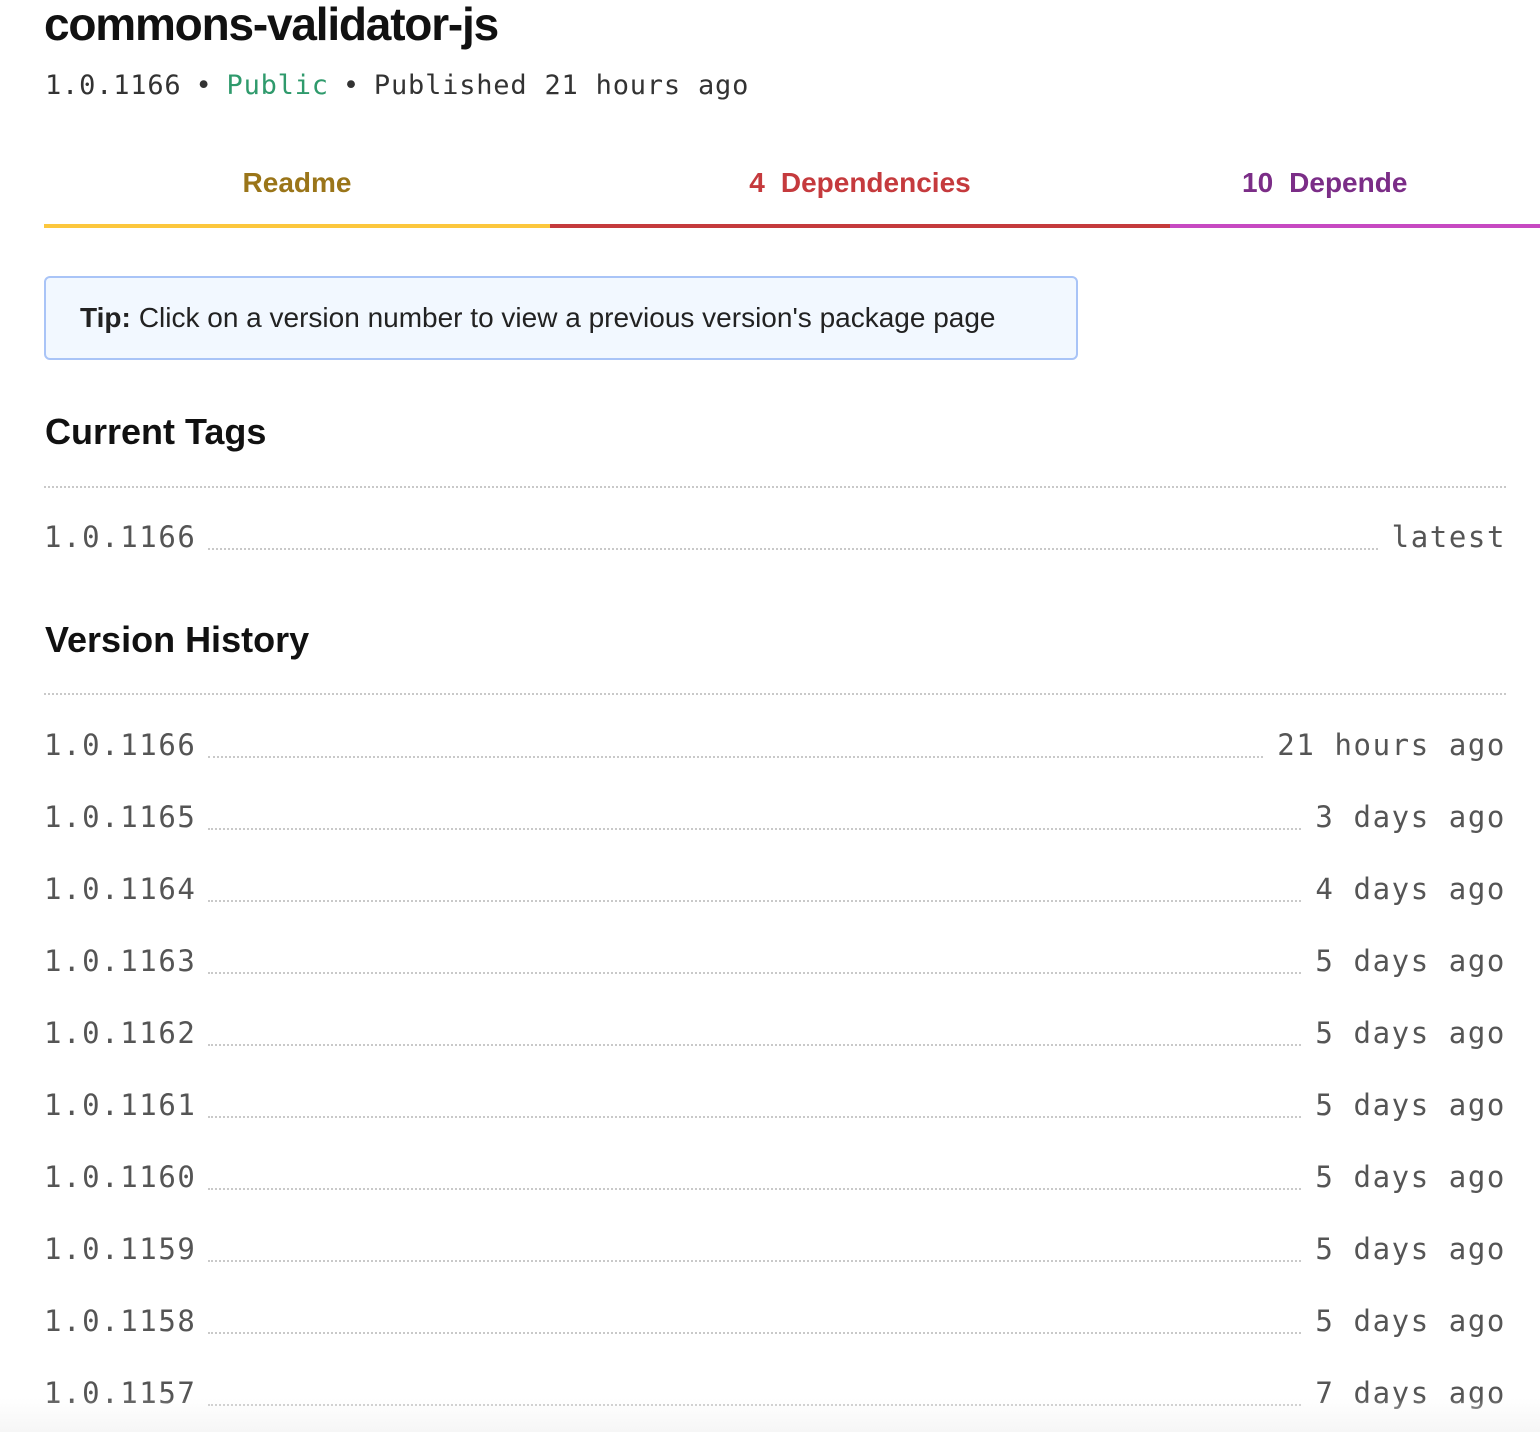 The width and height of the screenshot is (1540, 1432). I want to click on tab-dependents-label: Depende, so click(1348, 182).